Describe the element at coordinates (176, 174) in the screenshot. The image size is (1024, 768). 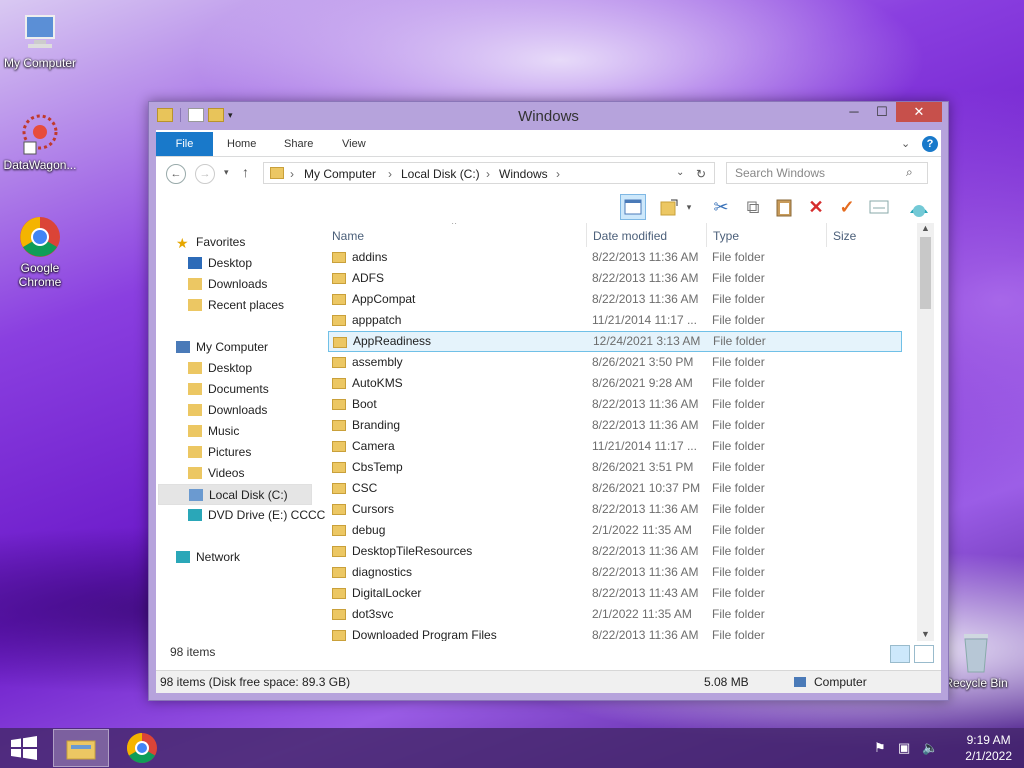
I see `back-button: ←` at that location.